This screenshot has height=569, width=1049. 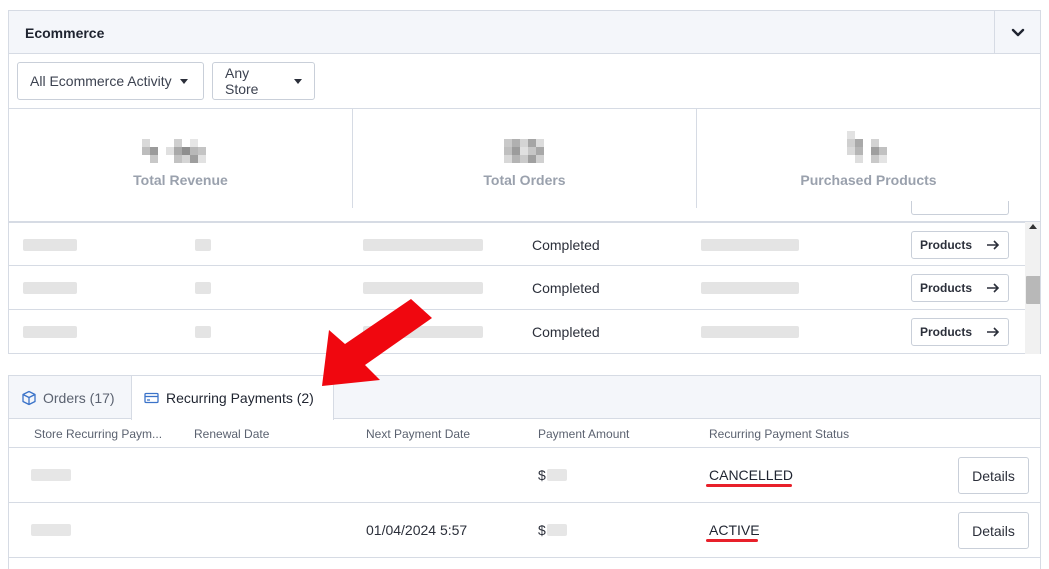 I want to click on box-icon, so click(x=29, y=397).